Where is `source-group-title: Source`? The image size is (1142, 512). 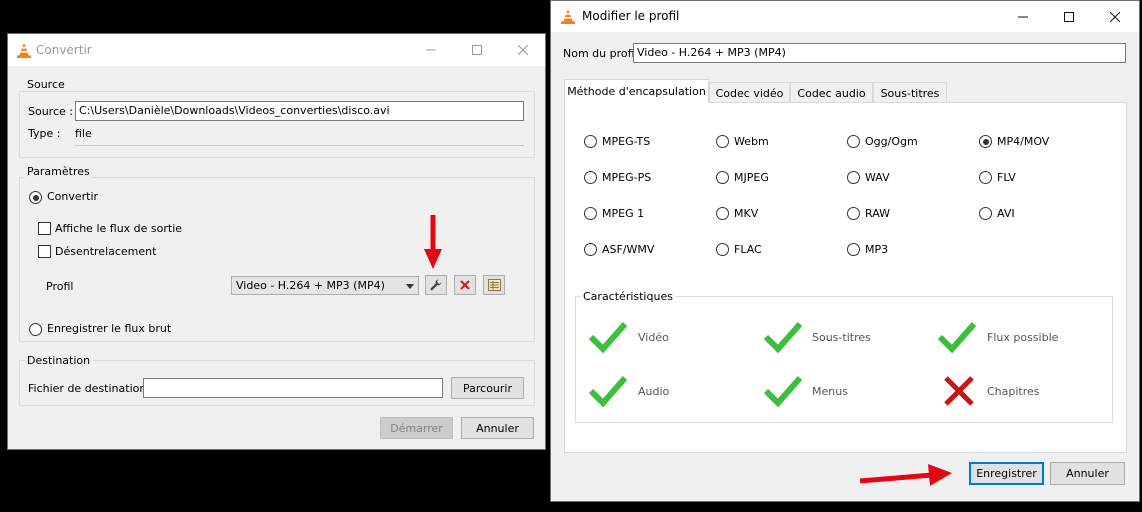
source-group-title: Source is located at coordinates (46, 84).